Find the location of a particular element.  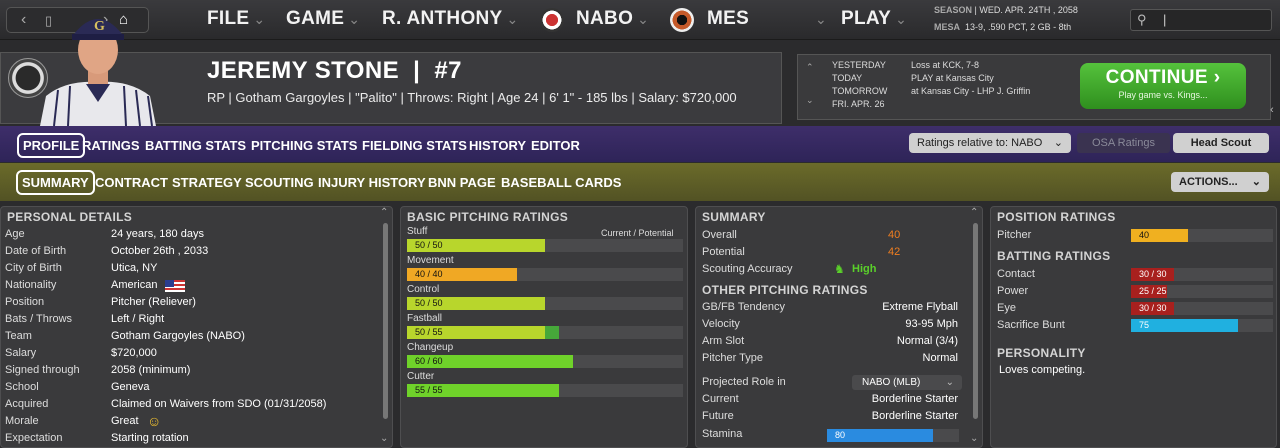

subtab-scouting: SCOUTING is located at coordinates (279, 182).